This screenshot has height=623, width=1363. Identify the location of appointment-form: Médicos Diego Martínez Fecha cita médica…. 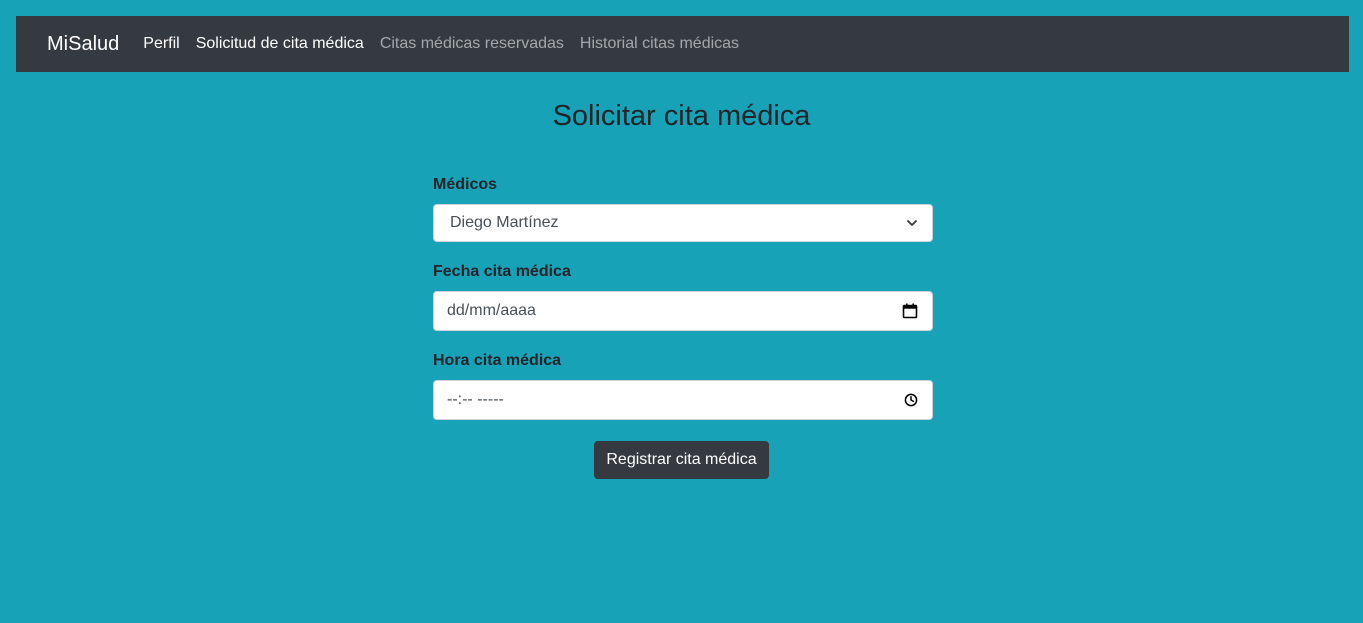
(683, 293).